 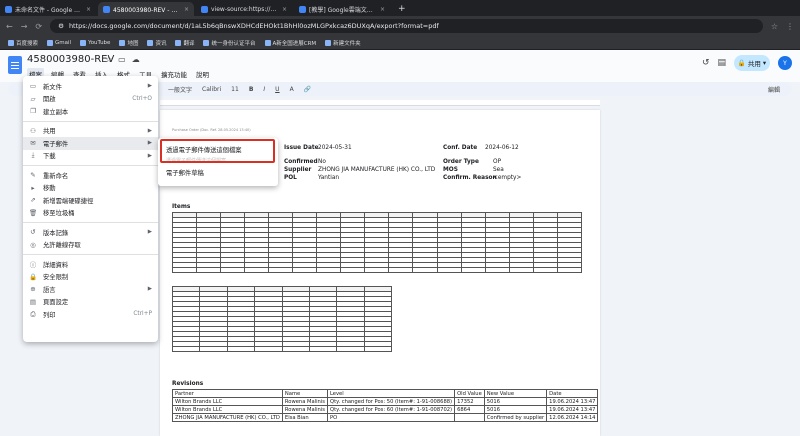 I want to click on file-menu-item: ❐ 建立副本, so click(x=90, y=111).